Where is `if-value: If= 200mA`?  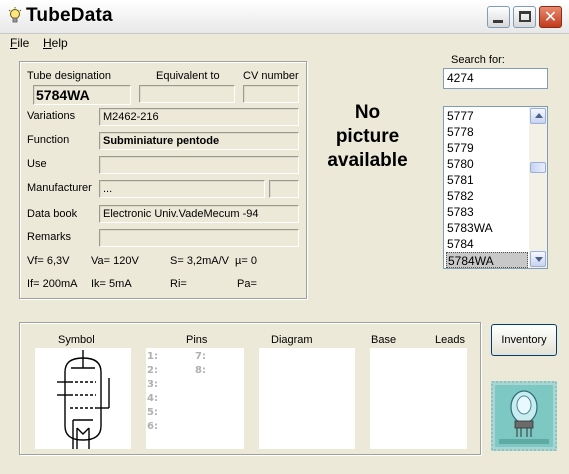 if-value: If= 200mA is located at coordinates (52, 284).